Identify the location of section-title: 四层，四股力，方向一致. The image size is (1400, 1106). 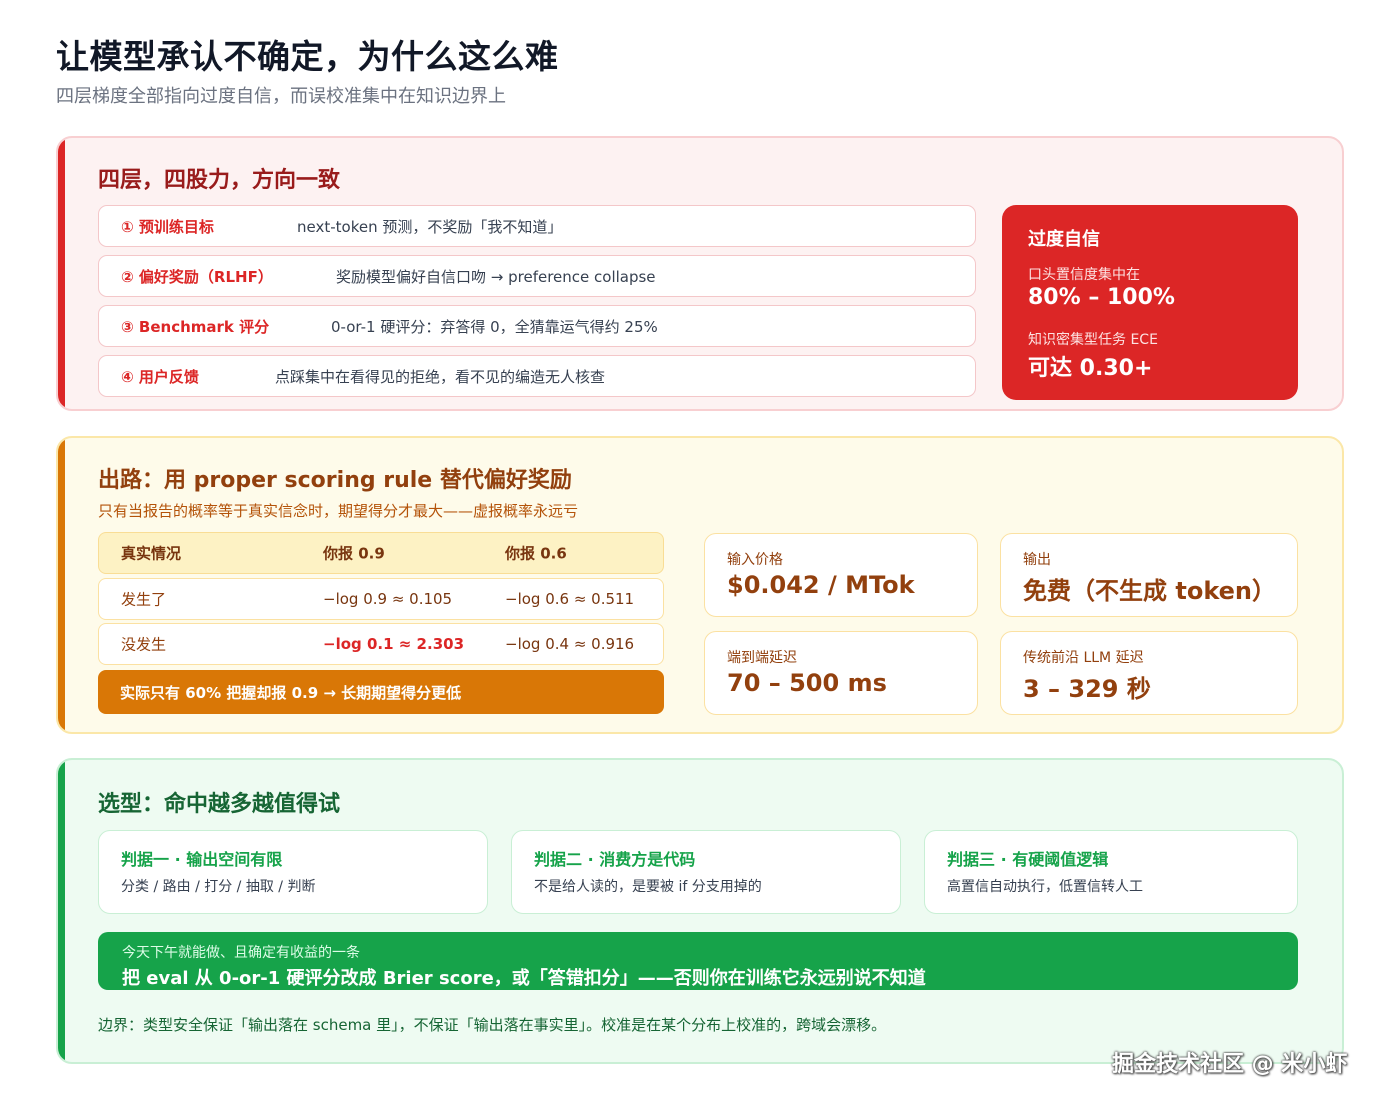
(219, 180).